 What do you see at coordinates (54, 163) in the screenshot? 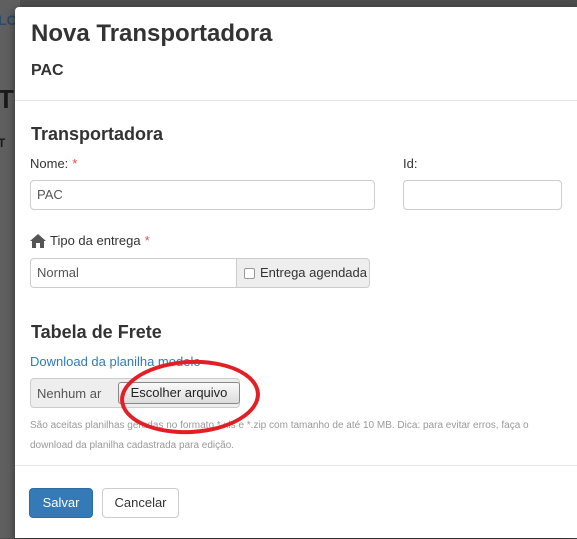
I see `name-label: Nome: *` at bounding box center [54, 163].